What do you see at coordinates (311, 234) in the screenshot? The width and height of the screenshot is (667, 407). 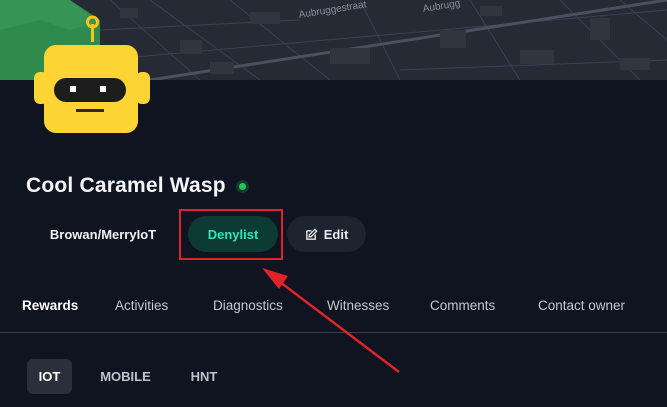 I see `pencil-square-icon` at bounding box center [311, 234].